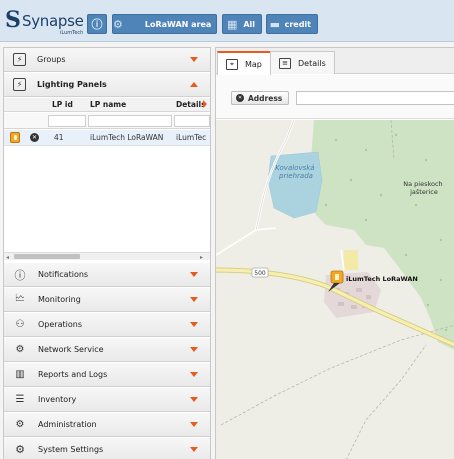 The image size is (454, 459). I want to click on accordion-label: System Settings, so click(71, 449).